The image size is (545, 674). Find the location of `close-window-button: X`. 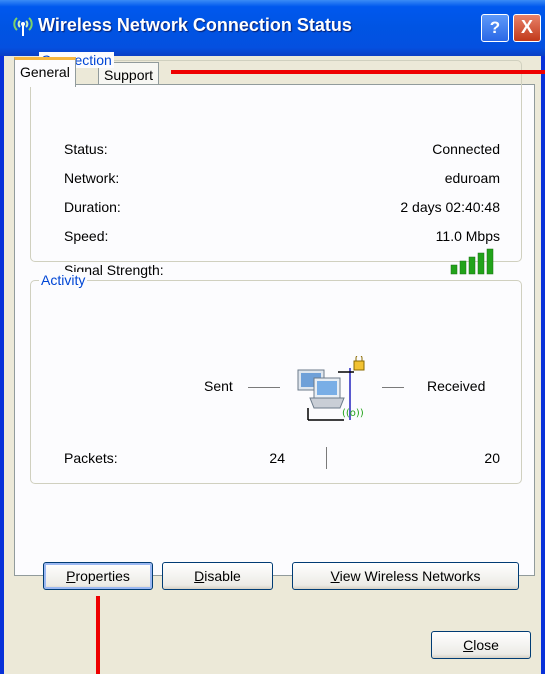

close-window-button: X is located at coordinates (527, 28).